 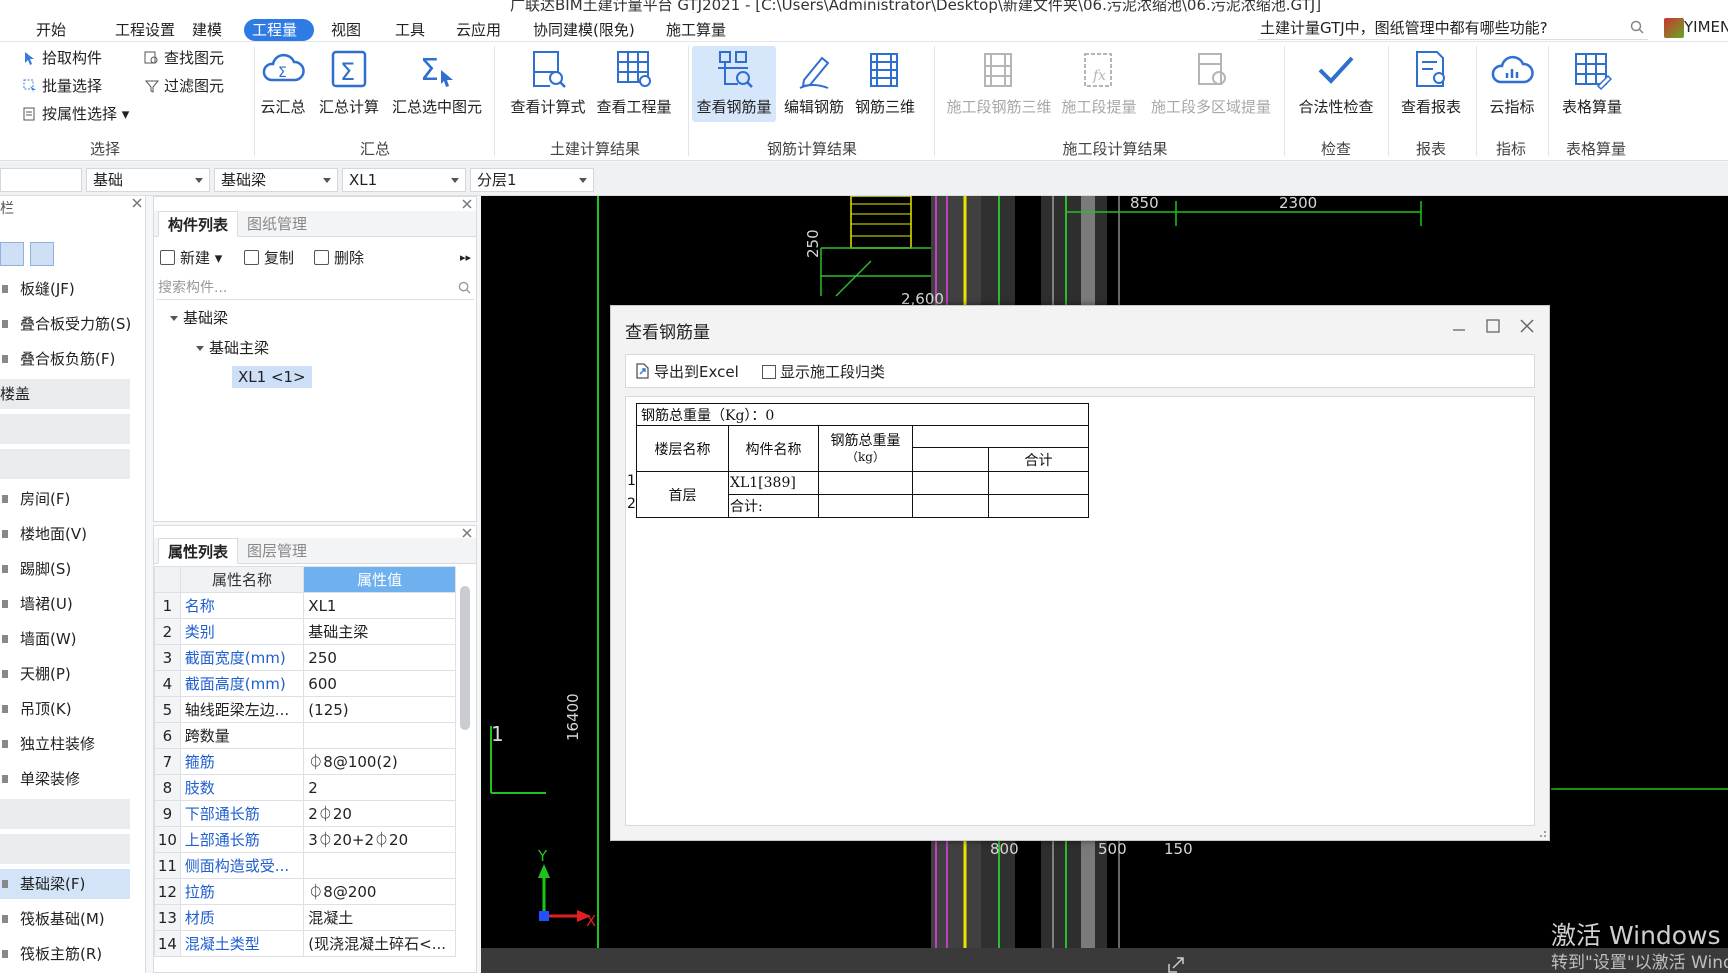 What do you see at coordinates (734, 84) in the screenshot?
I see `view-rebar-button: 查看钢筋量` at bounding box center [734, 84].